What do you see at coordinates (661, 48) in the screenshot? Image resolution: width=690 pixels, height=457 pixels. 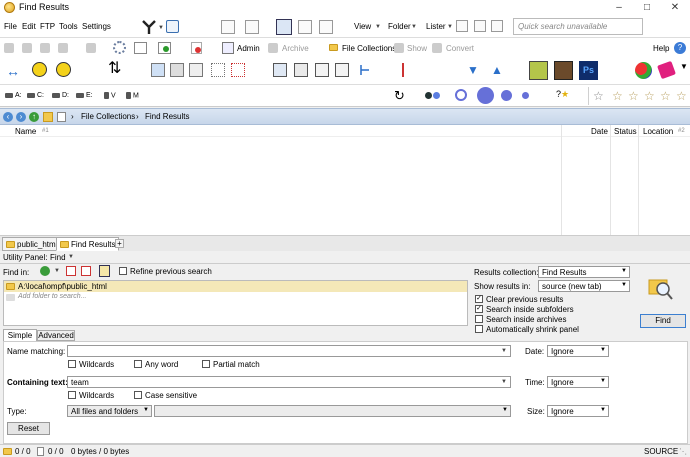 I see `help-button: Help` at bounding box center [661, 48].